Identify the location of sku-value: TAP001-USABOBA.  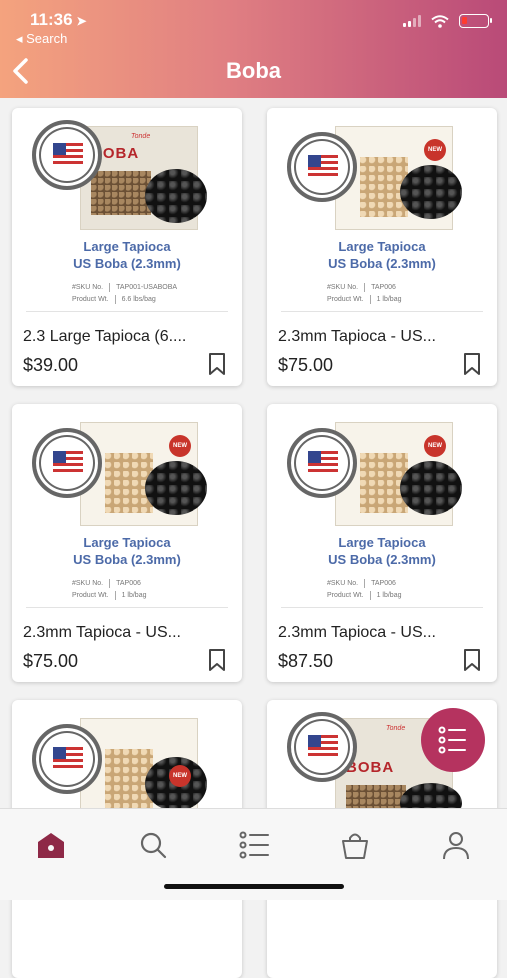
(147, 287).